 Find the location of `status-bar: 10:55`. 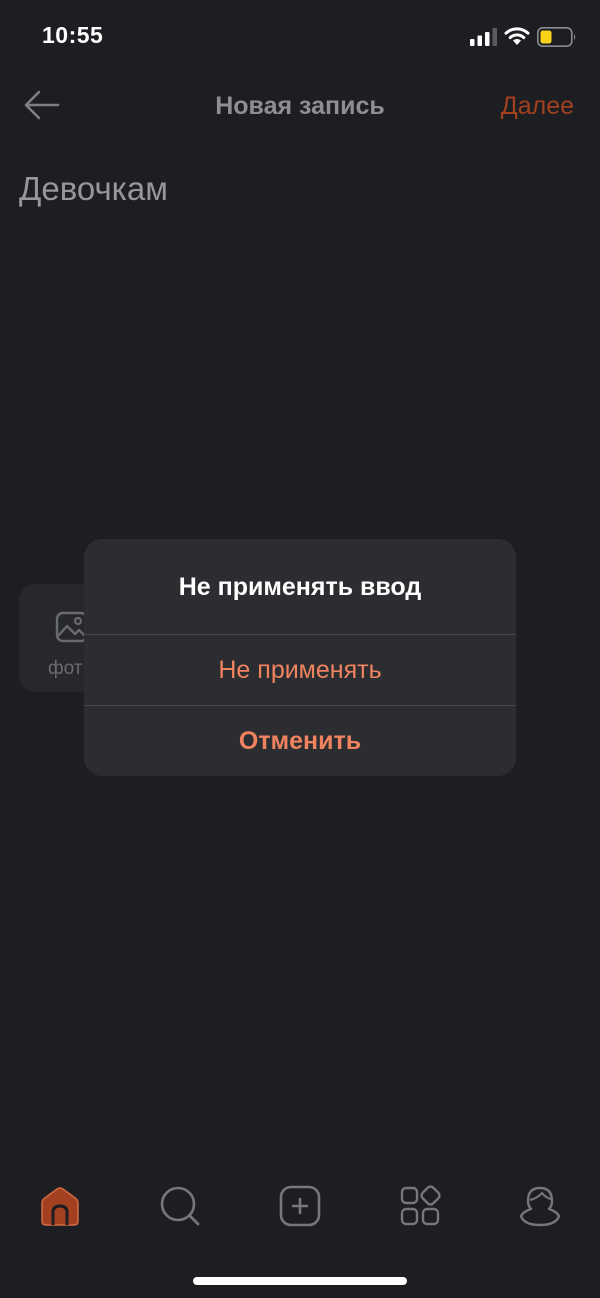

status-bar: 10:55 is located at coordinates (300, 37).